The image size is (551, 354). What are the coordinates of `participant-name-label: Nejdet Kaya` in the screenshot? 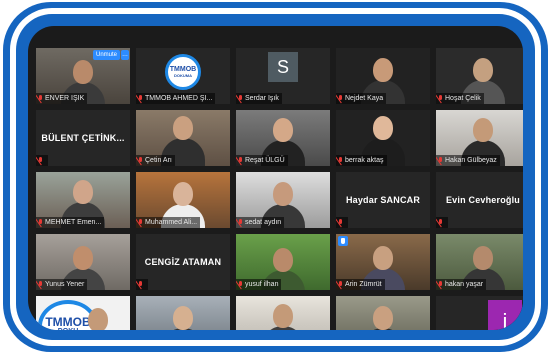 It's located at (361, 98).